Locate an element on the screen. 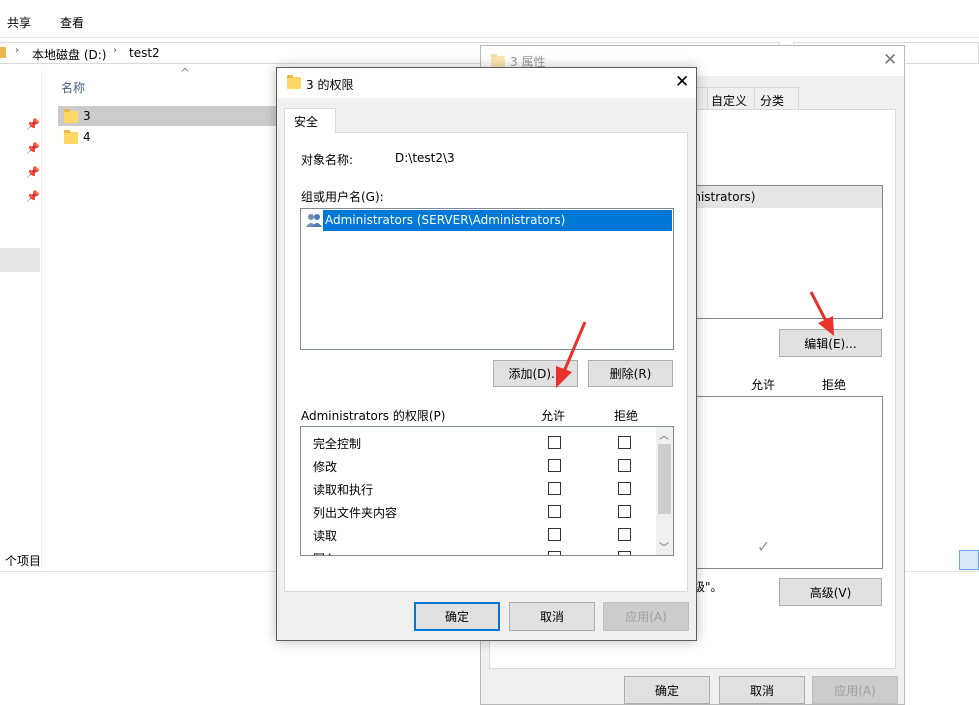 This screenshot has height=705, width=979. tab-security: 安全 is located at coordinates (310, 120).